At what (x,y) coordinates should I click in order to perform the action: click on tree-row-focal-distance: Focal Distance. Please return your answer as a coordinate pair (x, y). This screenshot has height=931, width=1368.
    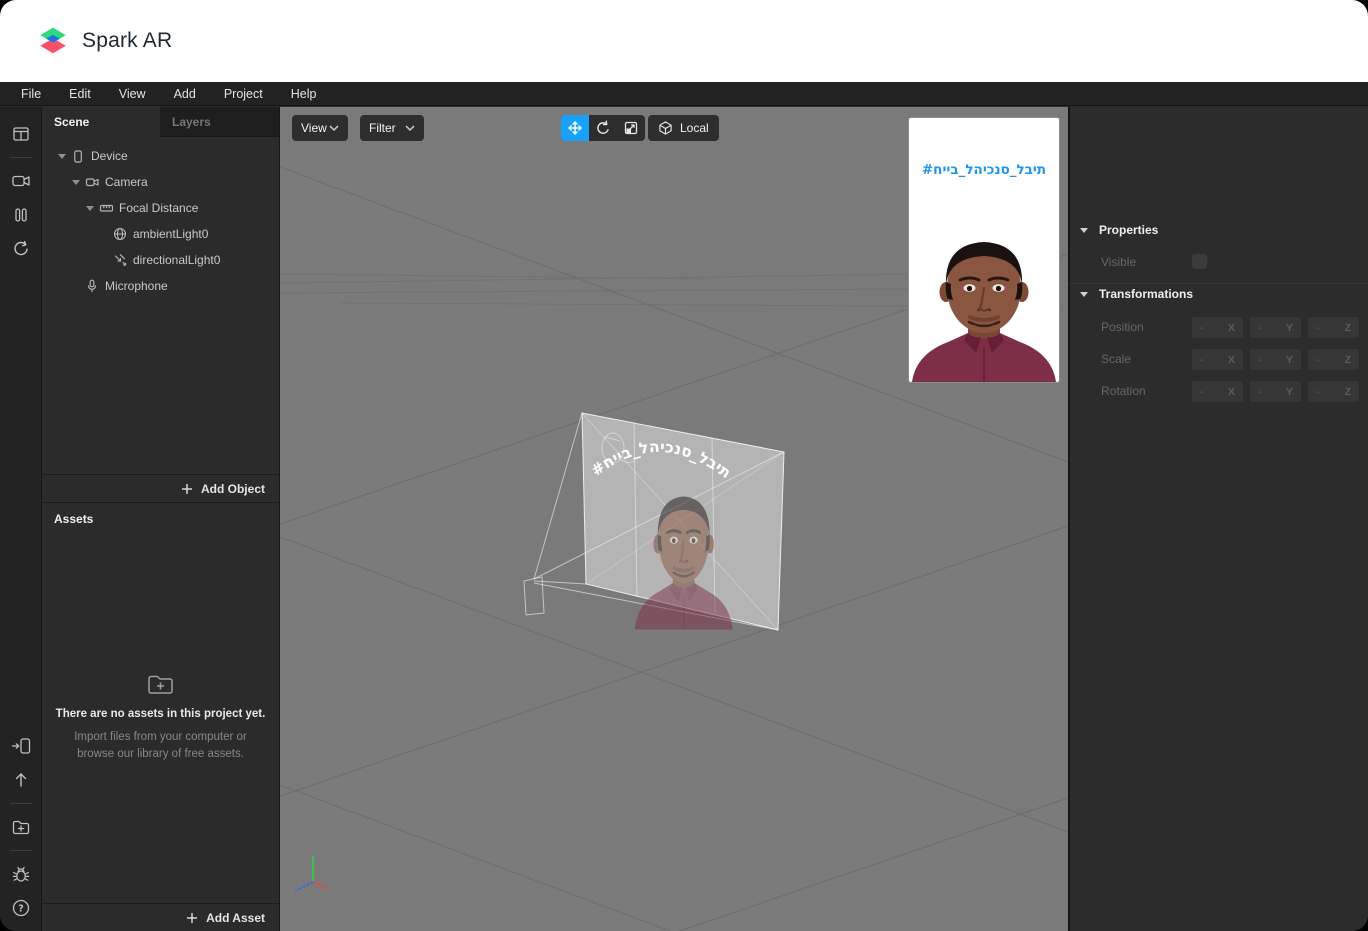
    Looking at the image, I should click on (160, 208).